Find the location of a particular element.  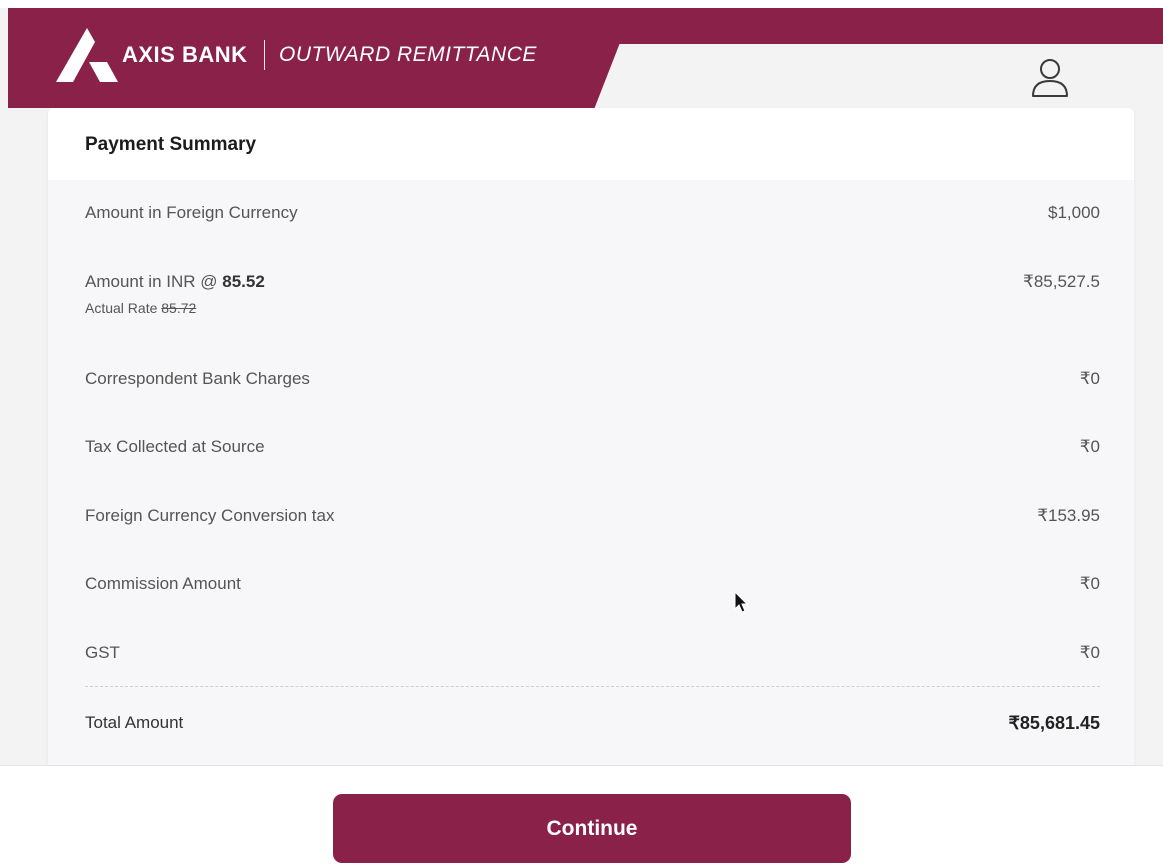

top-strip is located at coordinates (581, 4).